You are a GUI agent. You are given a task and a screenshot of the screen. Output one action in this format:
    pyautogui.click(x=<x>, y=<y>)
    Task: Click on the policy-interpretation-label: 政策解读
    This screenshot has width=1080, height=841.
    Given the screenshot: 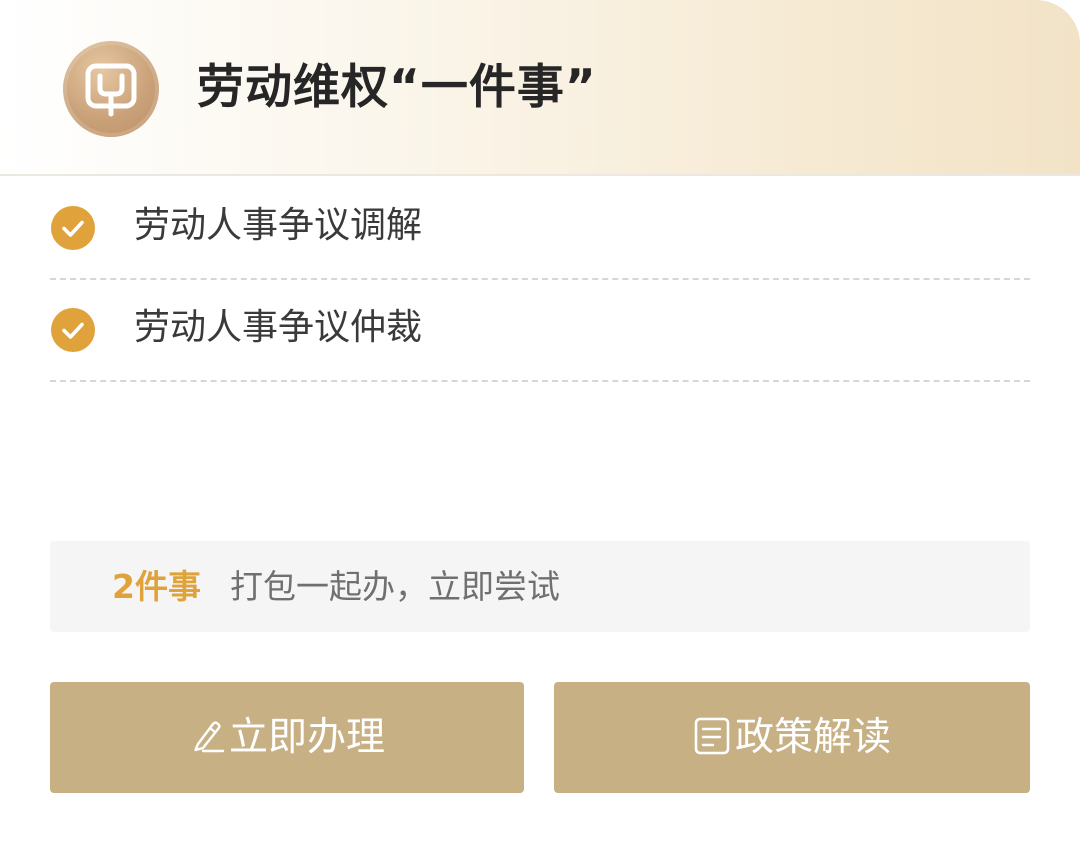 What is the action you would take?
    pyautogui.click(x=812, y=737)
    